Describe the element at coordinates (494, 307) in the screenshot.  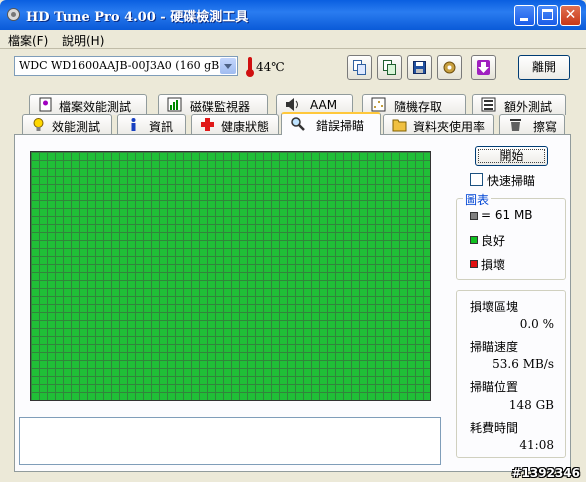
I see `stat-damaged-blocks-label: 損壞區塊` at that location.